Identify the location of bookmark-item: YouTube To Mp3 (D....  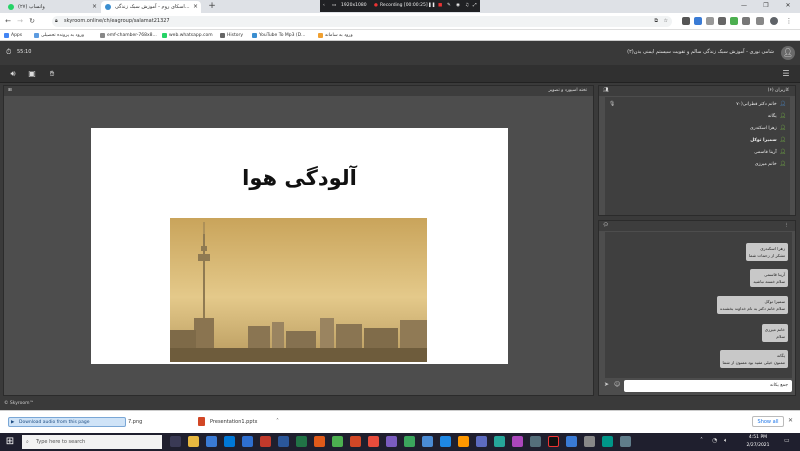
(278, 35).